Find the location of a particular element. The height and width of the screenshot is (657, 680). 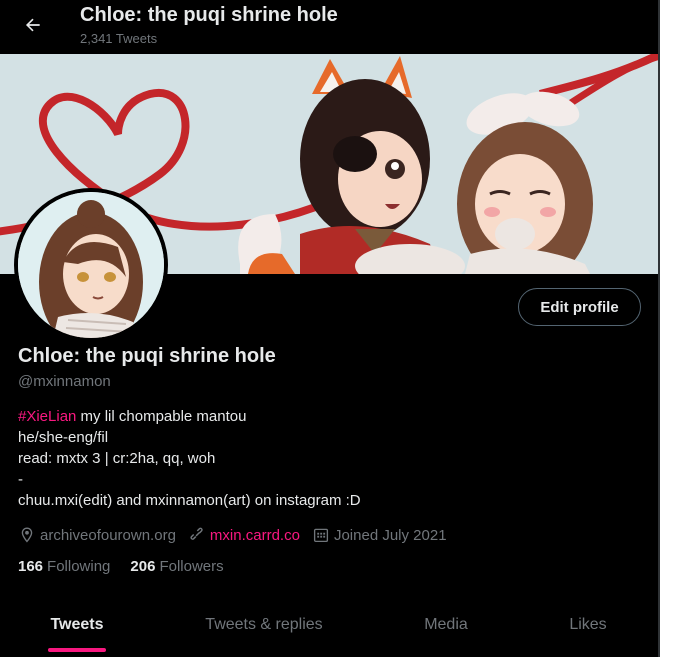

top-header: Chloe: the puqi shrine hole 2,341 Tweets is located at coordinates (329, 27).